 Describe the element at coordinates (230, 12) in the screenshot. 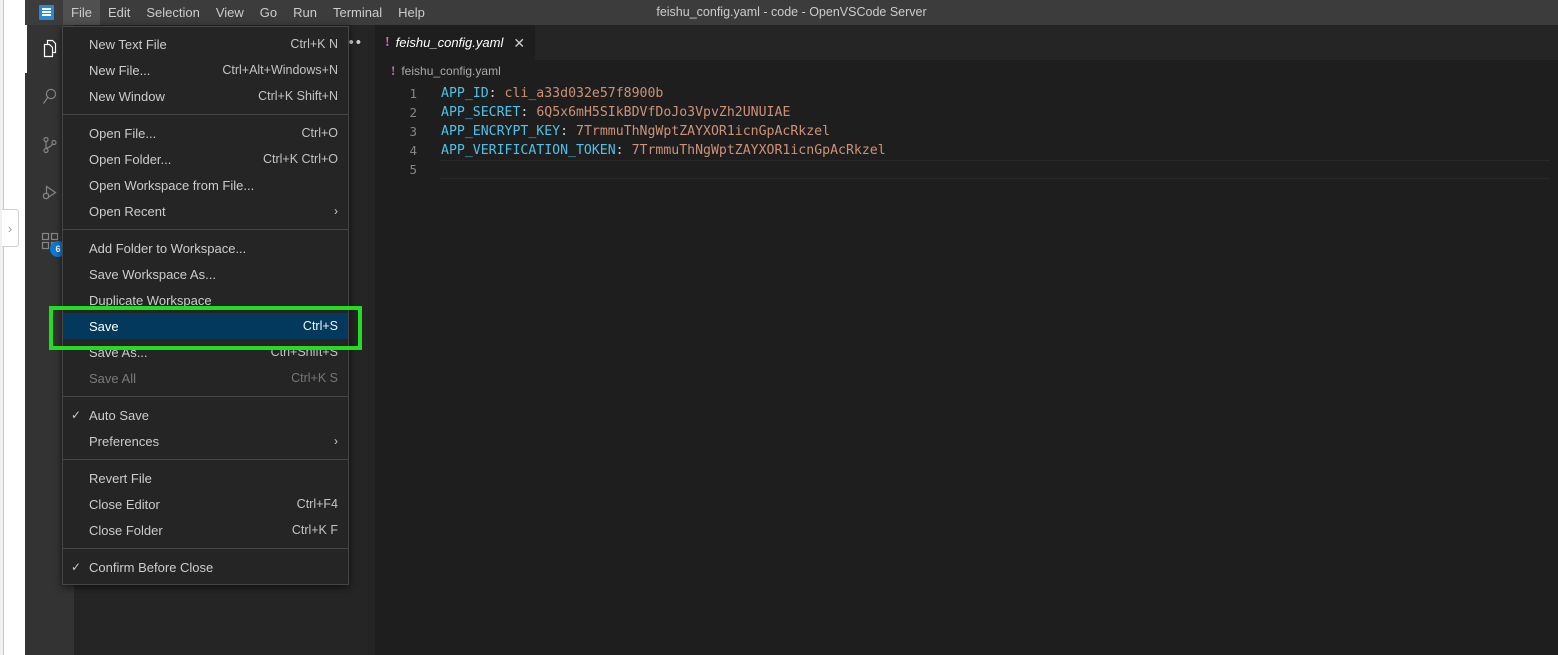

I see `menubar-item-view: View` at that location.